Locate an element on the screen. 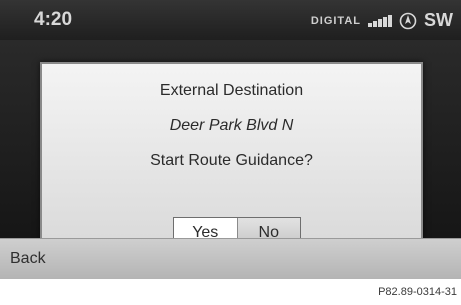  back-button: Back is located at coordinates (28, 259).